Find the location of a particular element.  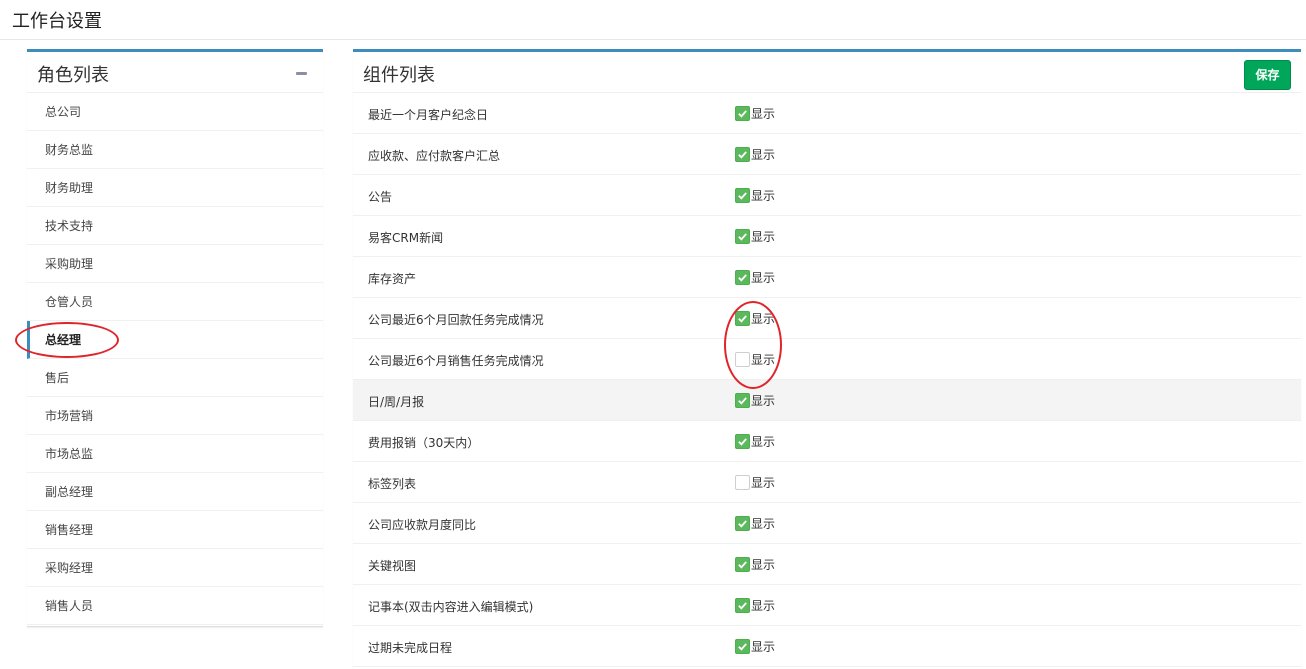

widget-name: 记事本(双击内容进入编辑模式) is located at coordinates (451, 607).